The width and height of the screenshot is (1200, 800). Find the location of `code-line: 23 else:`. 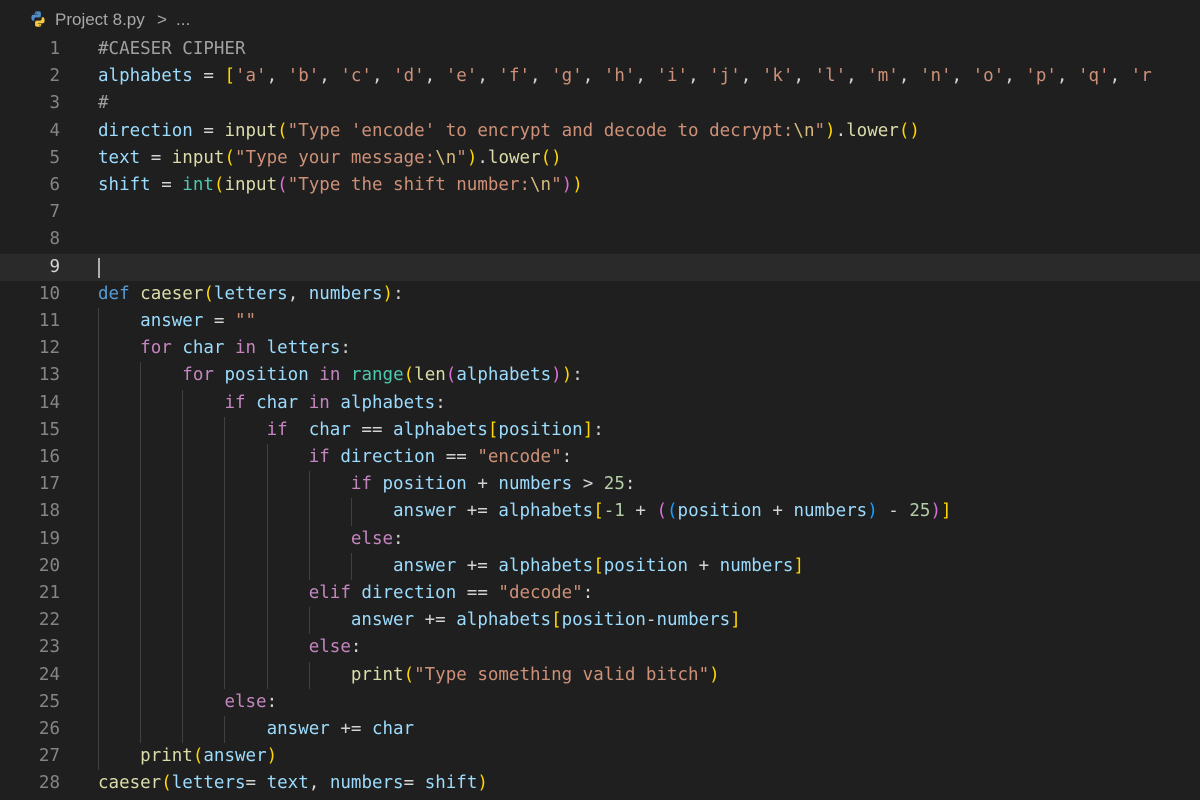

code-line: 23 else: is located at coordinates (600, 647).